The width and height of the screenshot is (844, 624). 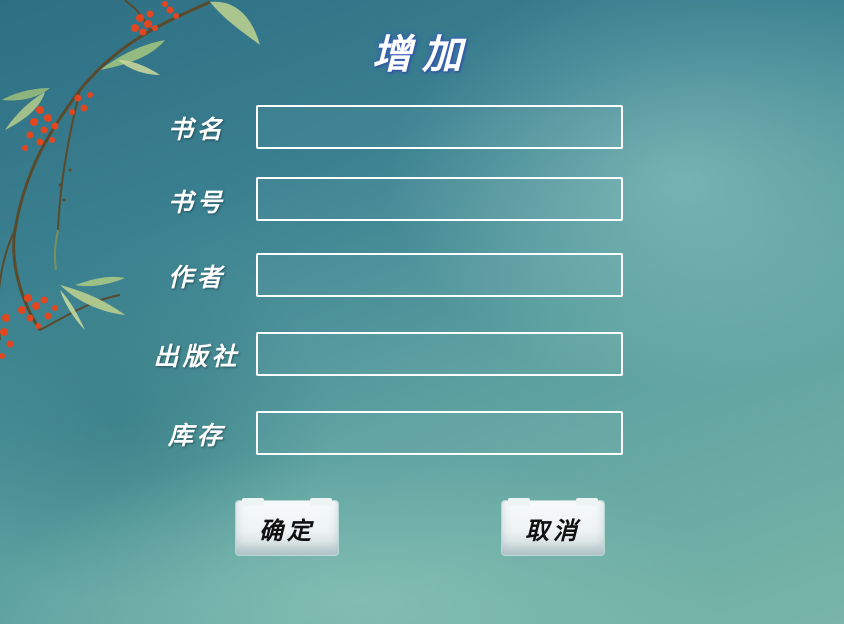 I want to click on cancel-button-label: 取消, so click(x=553, y=530).